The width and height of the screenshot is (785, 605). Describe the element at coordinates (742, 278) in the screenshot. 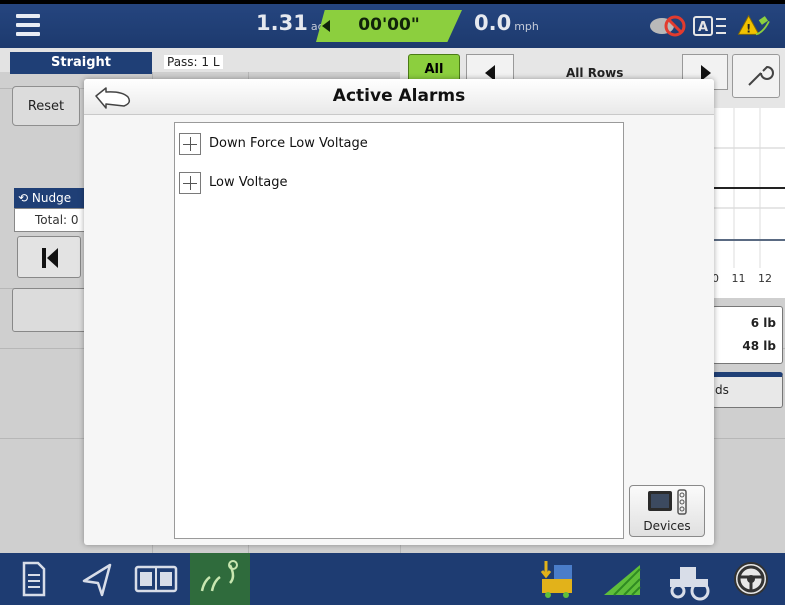

I see `chart-axis-ticks: 0 11 12` at that location.